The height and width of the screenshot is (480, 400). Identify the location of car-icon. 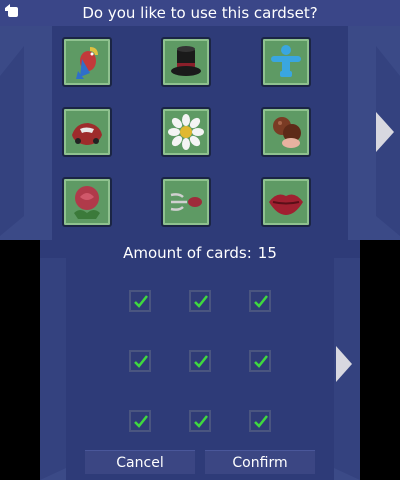
(87, 134).